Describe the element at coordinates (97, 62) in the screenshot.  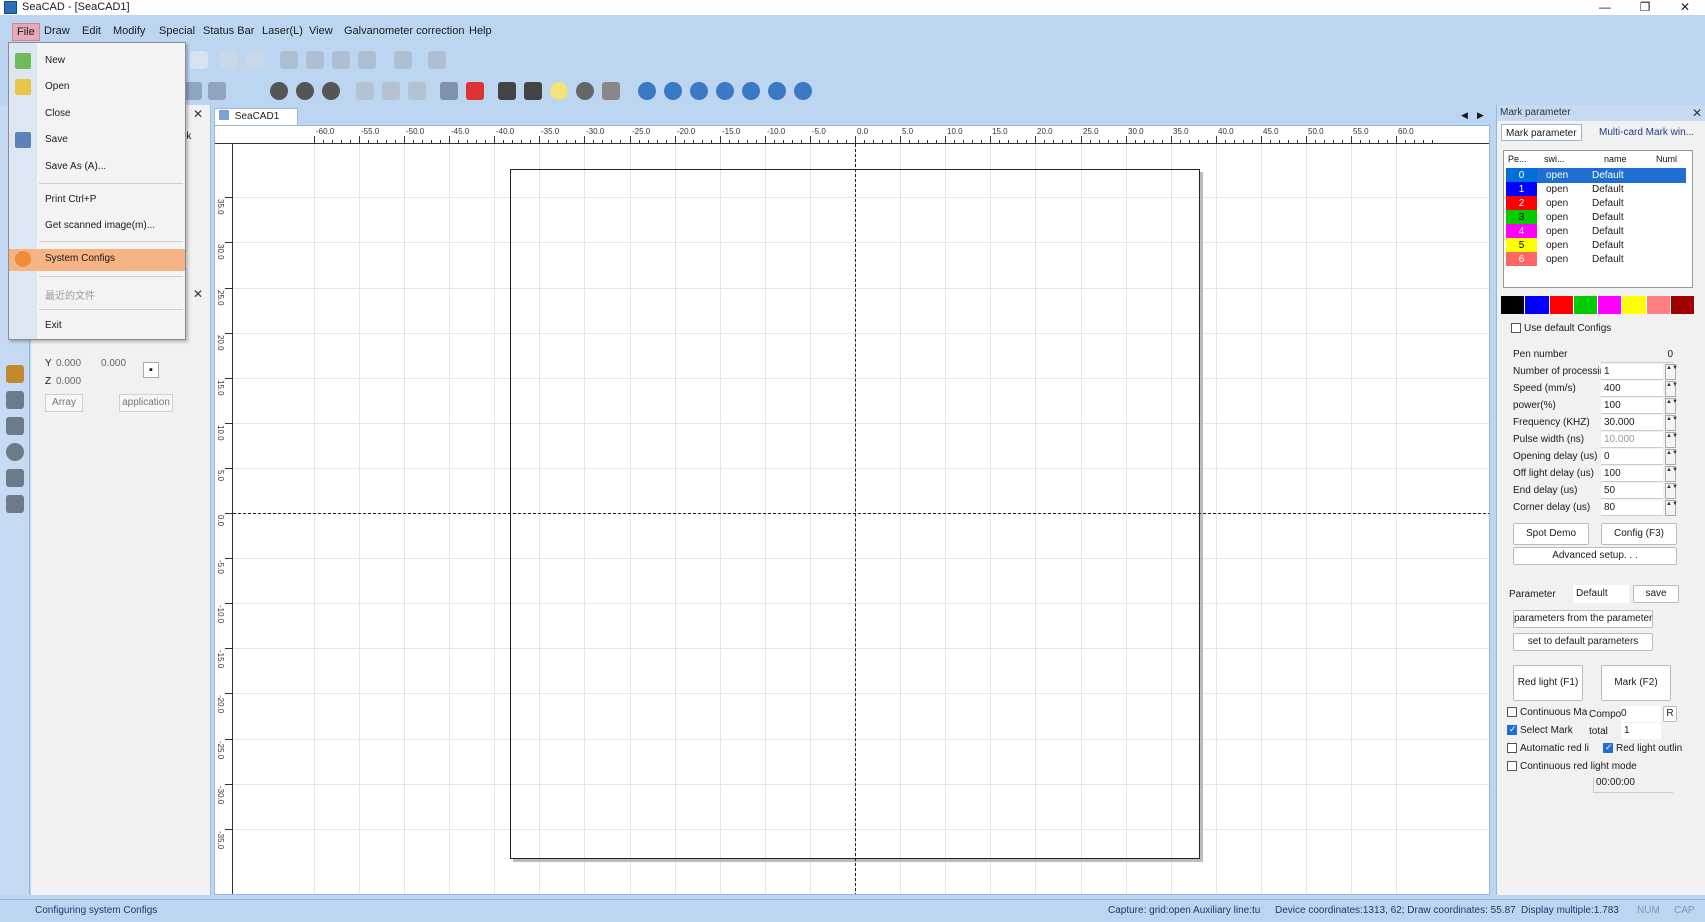
I see `menu-item-new: New` at that location.